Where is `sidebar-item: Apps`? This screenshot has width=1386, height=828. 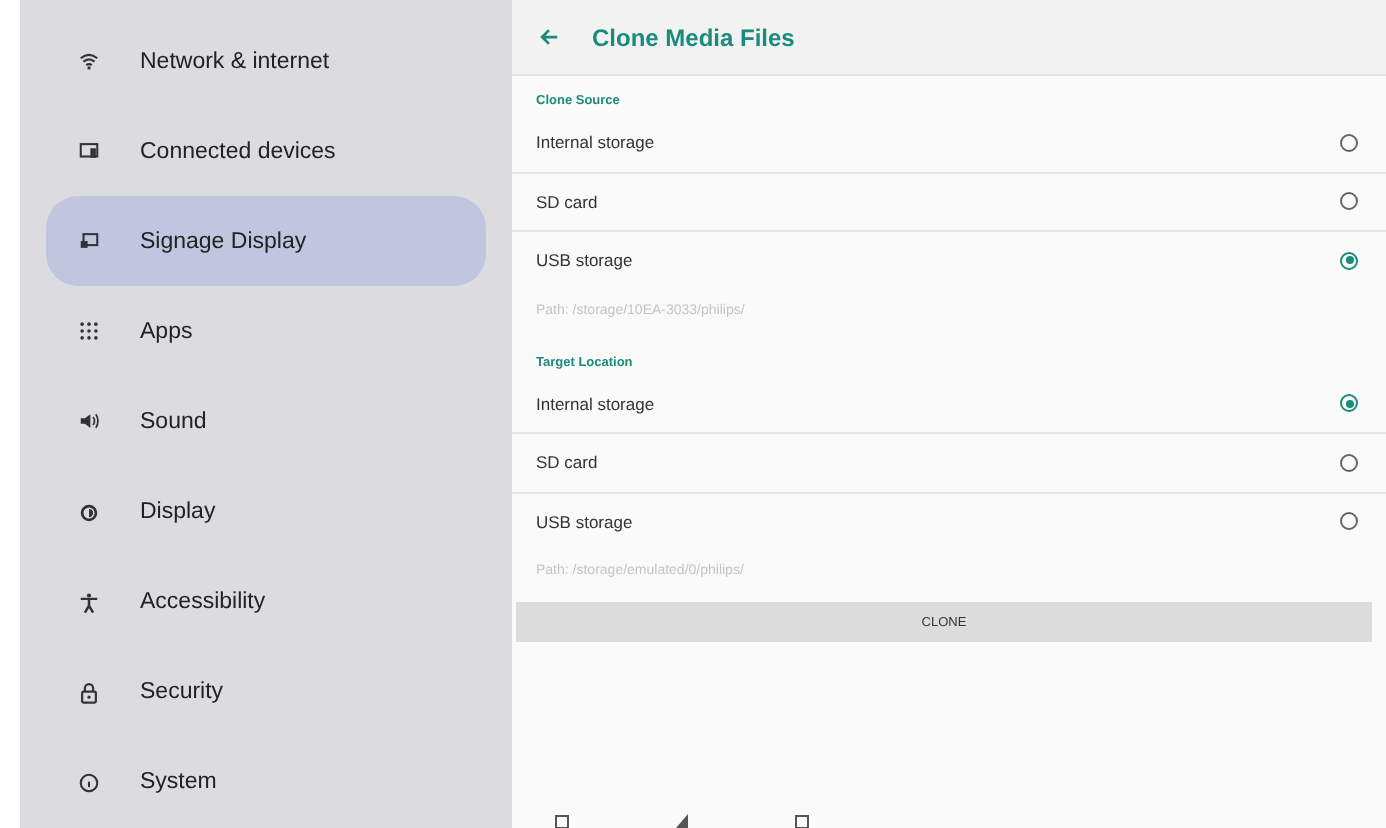 sidebar-item: Apps is located at coordinates (266, 331).